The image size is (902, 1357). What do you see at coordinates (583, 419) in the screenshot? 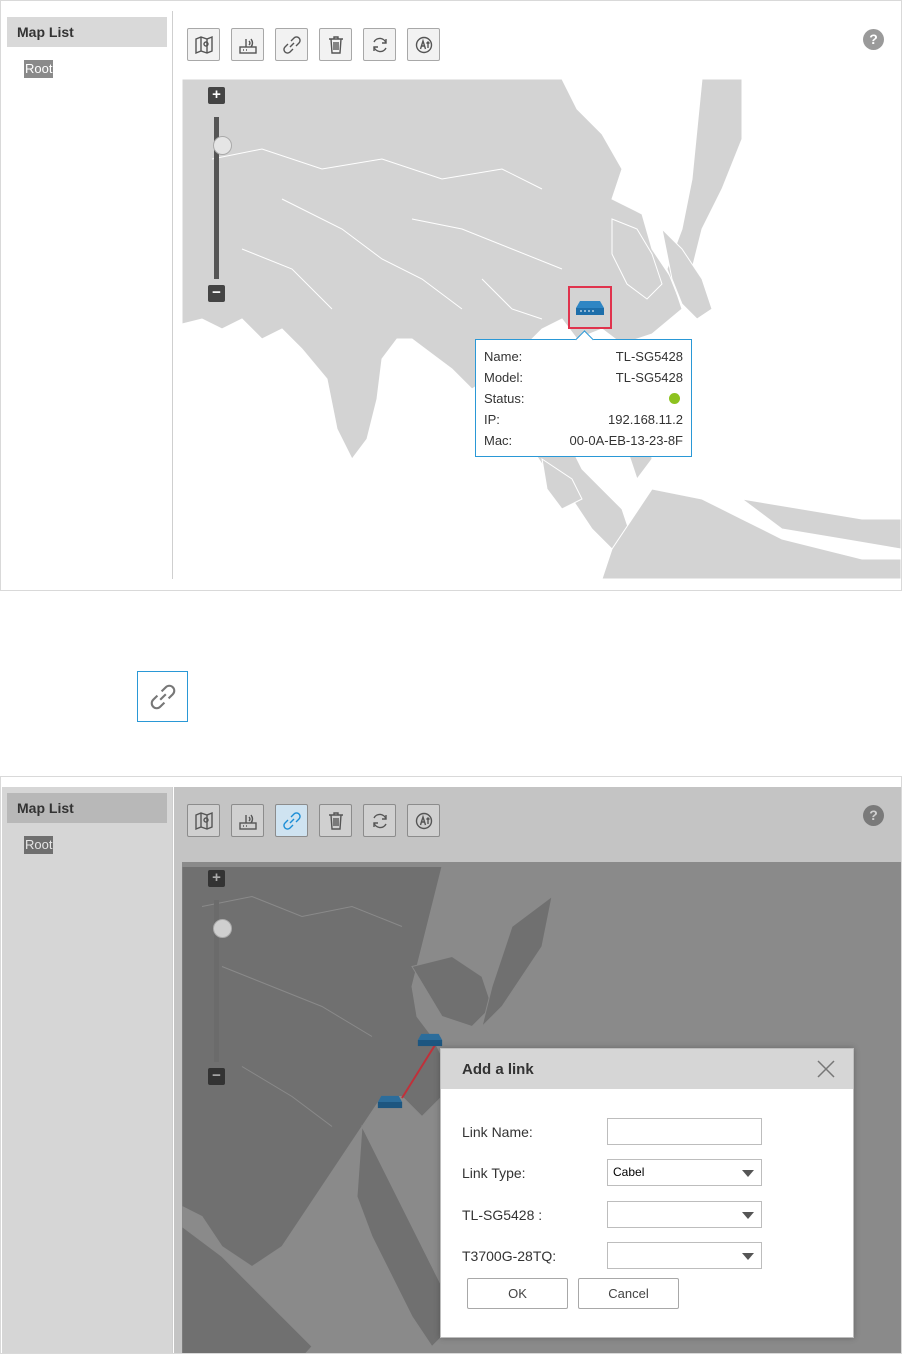
I see `tooltip-row-ip: IP: 192.168.11.2` at bounding box center [583, 419].